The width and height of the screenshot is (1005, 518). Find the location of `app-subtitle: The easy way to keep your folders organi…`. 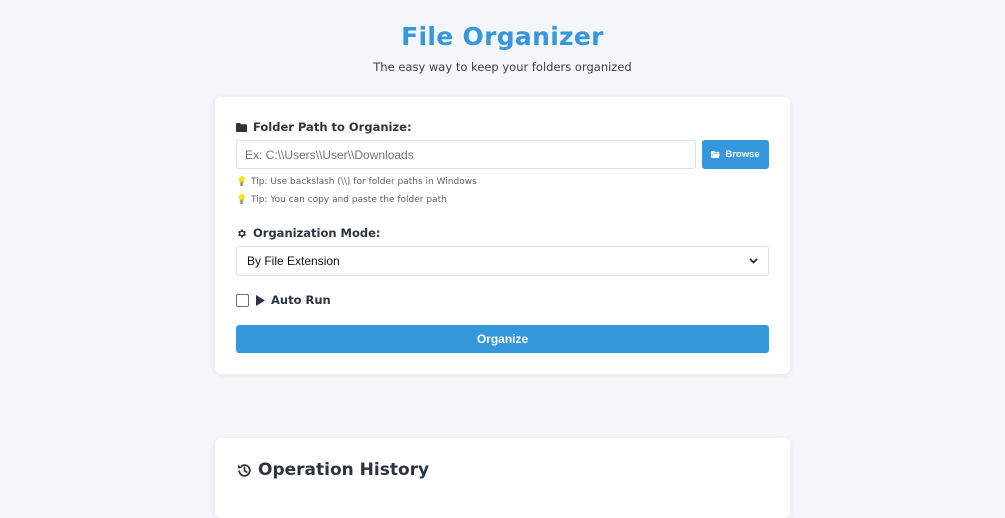

app-subtitle: The easy way to keep your folders organi… is located at coordinates (502, 67).